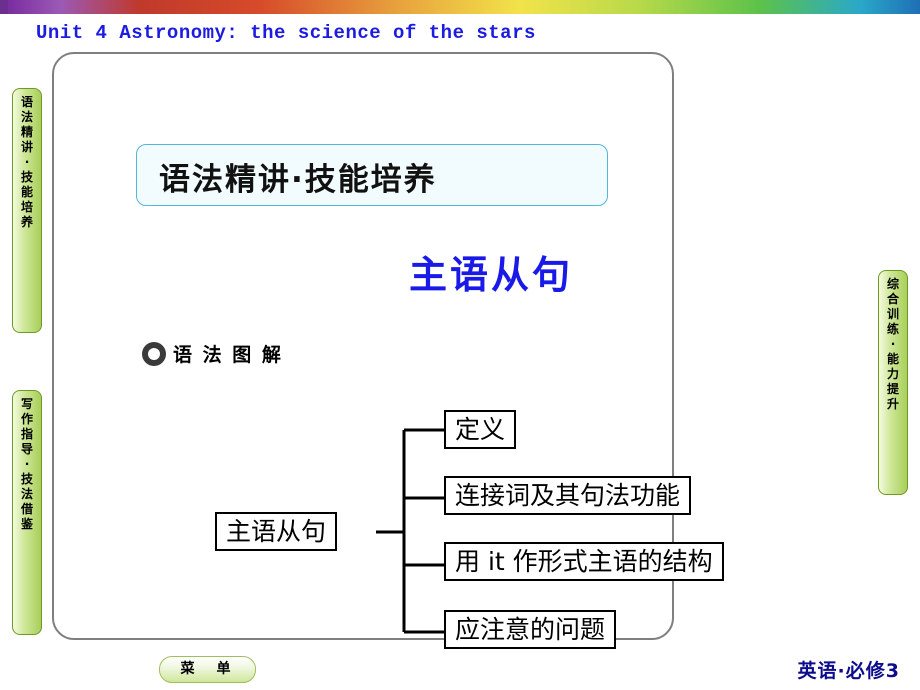  I want to click on sidebar-item-grammar-skill: 语法精讲 · 技能培养, so click(27, 210).